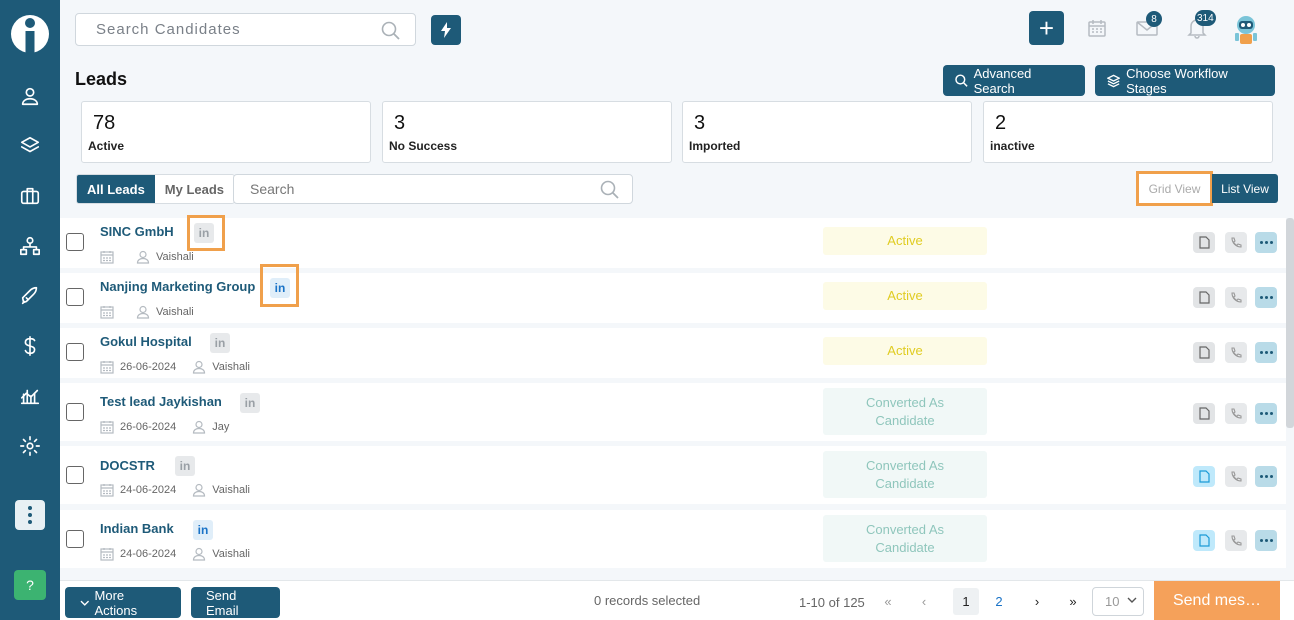  What do you see at coordinates (137, 231) in the screenshot?
I see `lead-name: SINC GmbH` at bounding box center [137, 231].